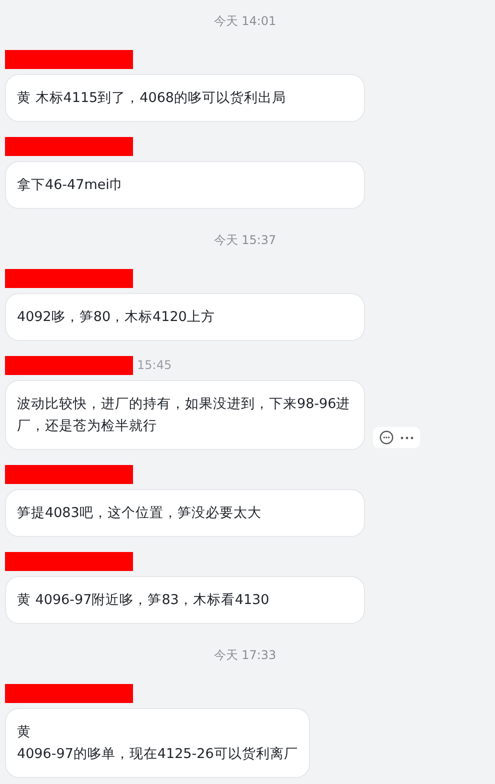 Image resolution: width=495 pixels, height=784 pixels. I want to click on message-bubble: 4092哆，笋80，木标4120上方, so click(185, 317).